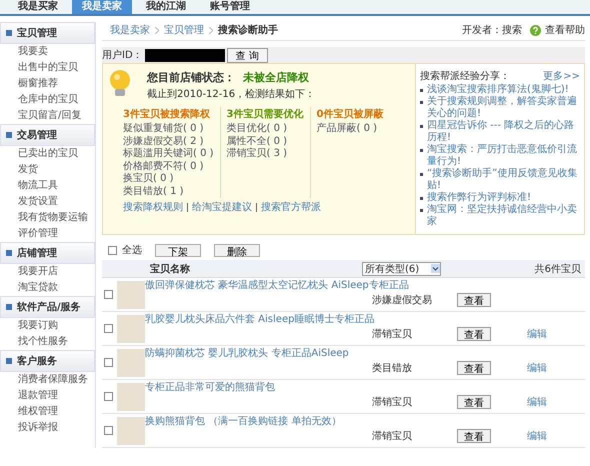  I want to click on nav-tab: 账号管理, so click(230, 7).